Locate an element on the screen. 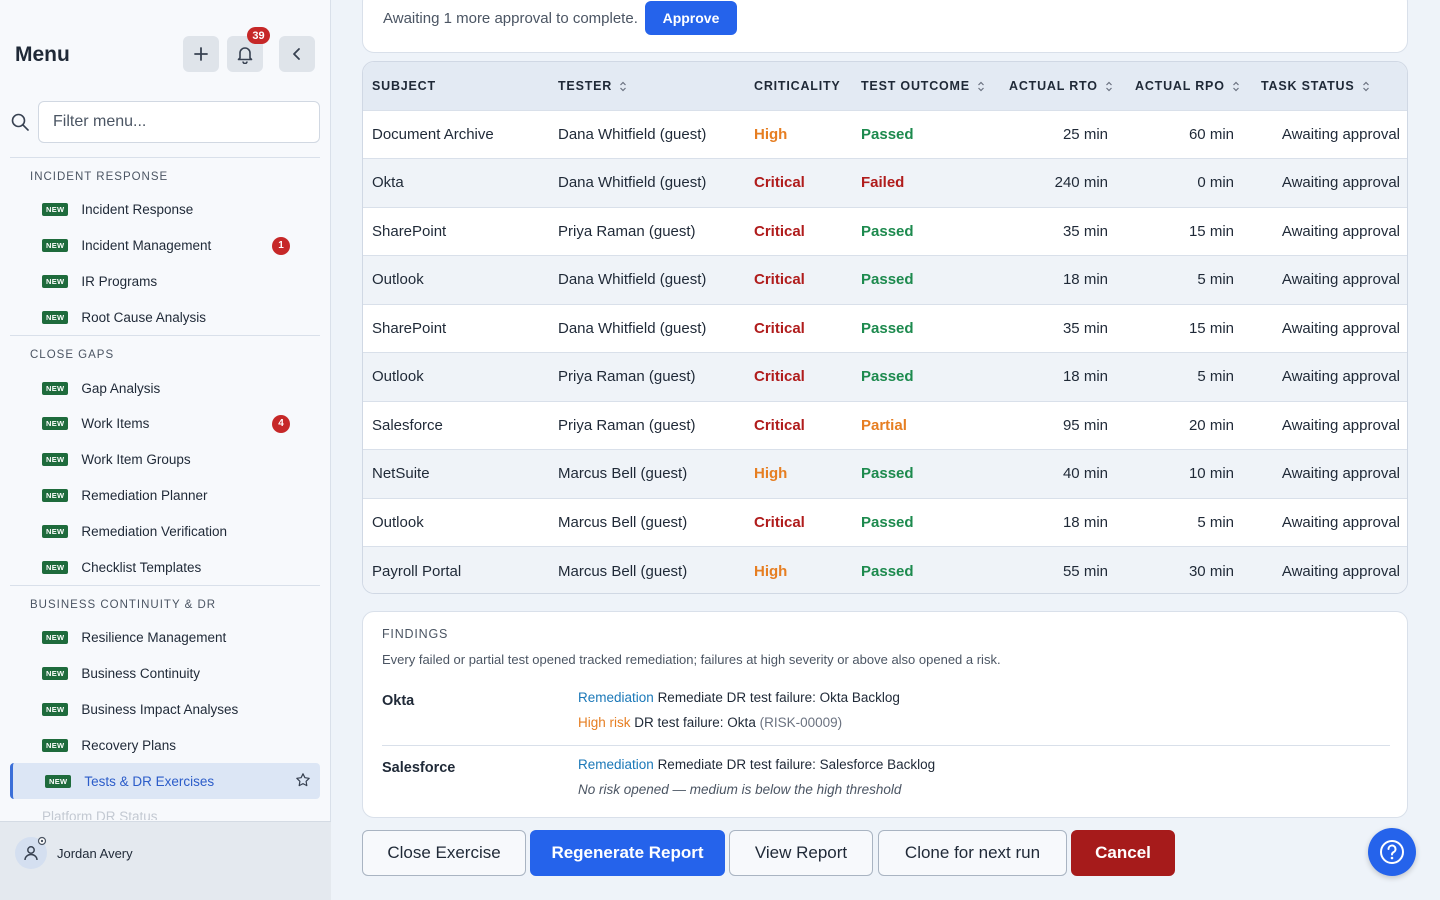 The height and width of the screenshot is (900, 1440). tester-cell: Marcus Bell (guest) is located at coordinates (647, 522).